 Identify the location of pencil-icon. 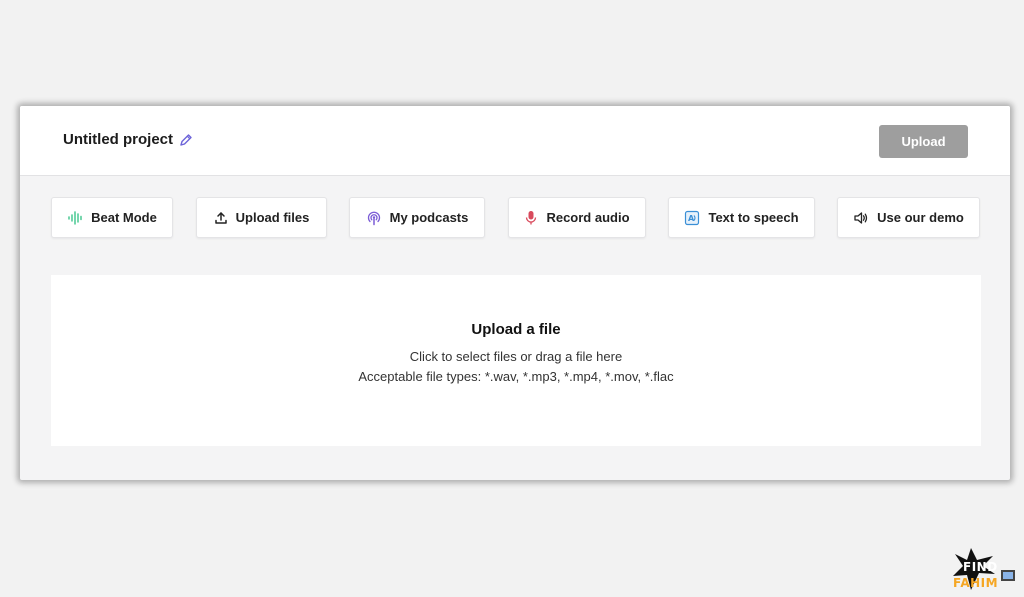
(186, 140).